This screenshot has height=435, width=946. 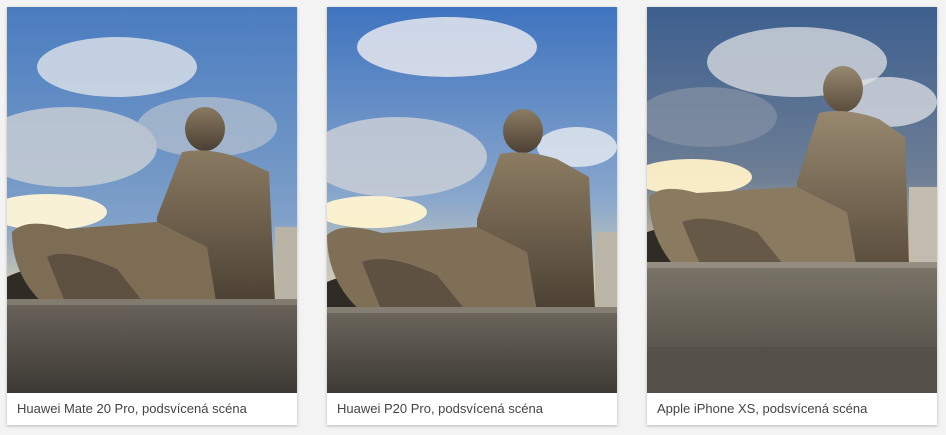 I want to click on photo-caption: Apple iPhone XS, podsvícená scéna, so click(x=762, y=408).